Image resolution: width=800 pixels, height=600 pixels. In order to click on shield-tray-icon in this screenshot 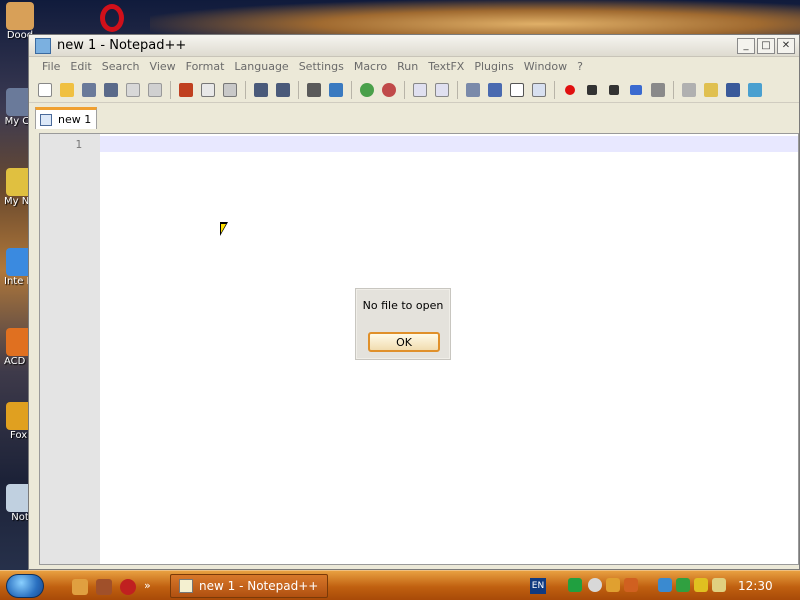, I will do `click(701, 585)`.